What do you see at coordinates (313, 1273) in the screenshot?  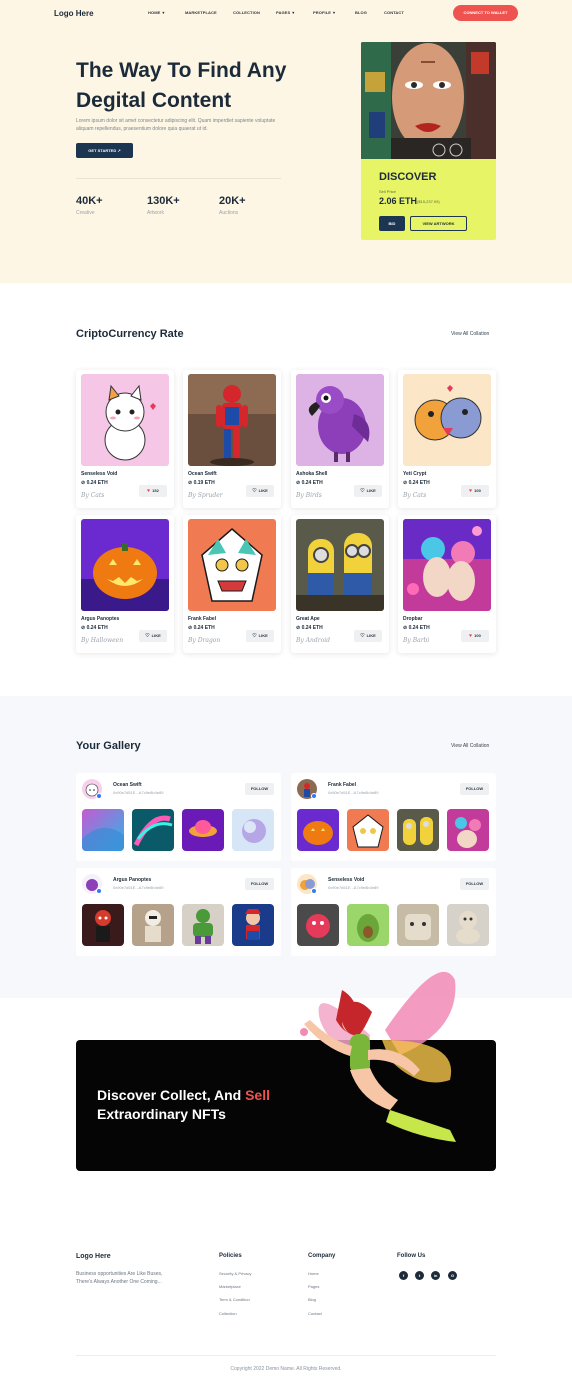 I see `footer-link-home: Home` at bounding box center [313, 1273].